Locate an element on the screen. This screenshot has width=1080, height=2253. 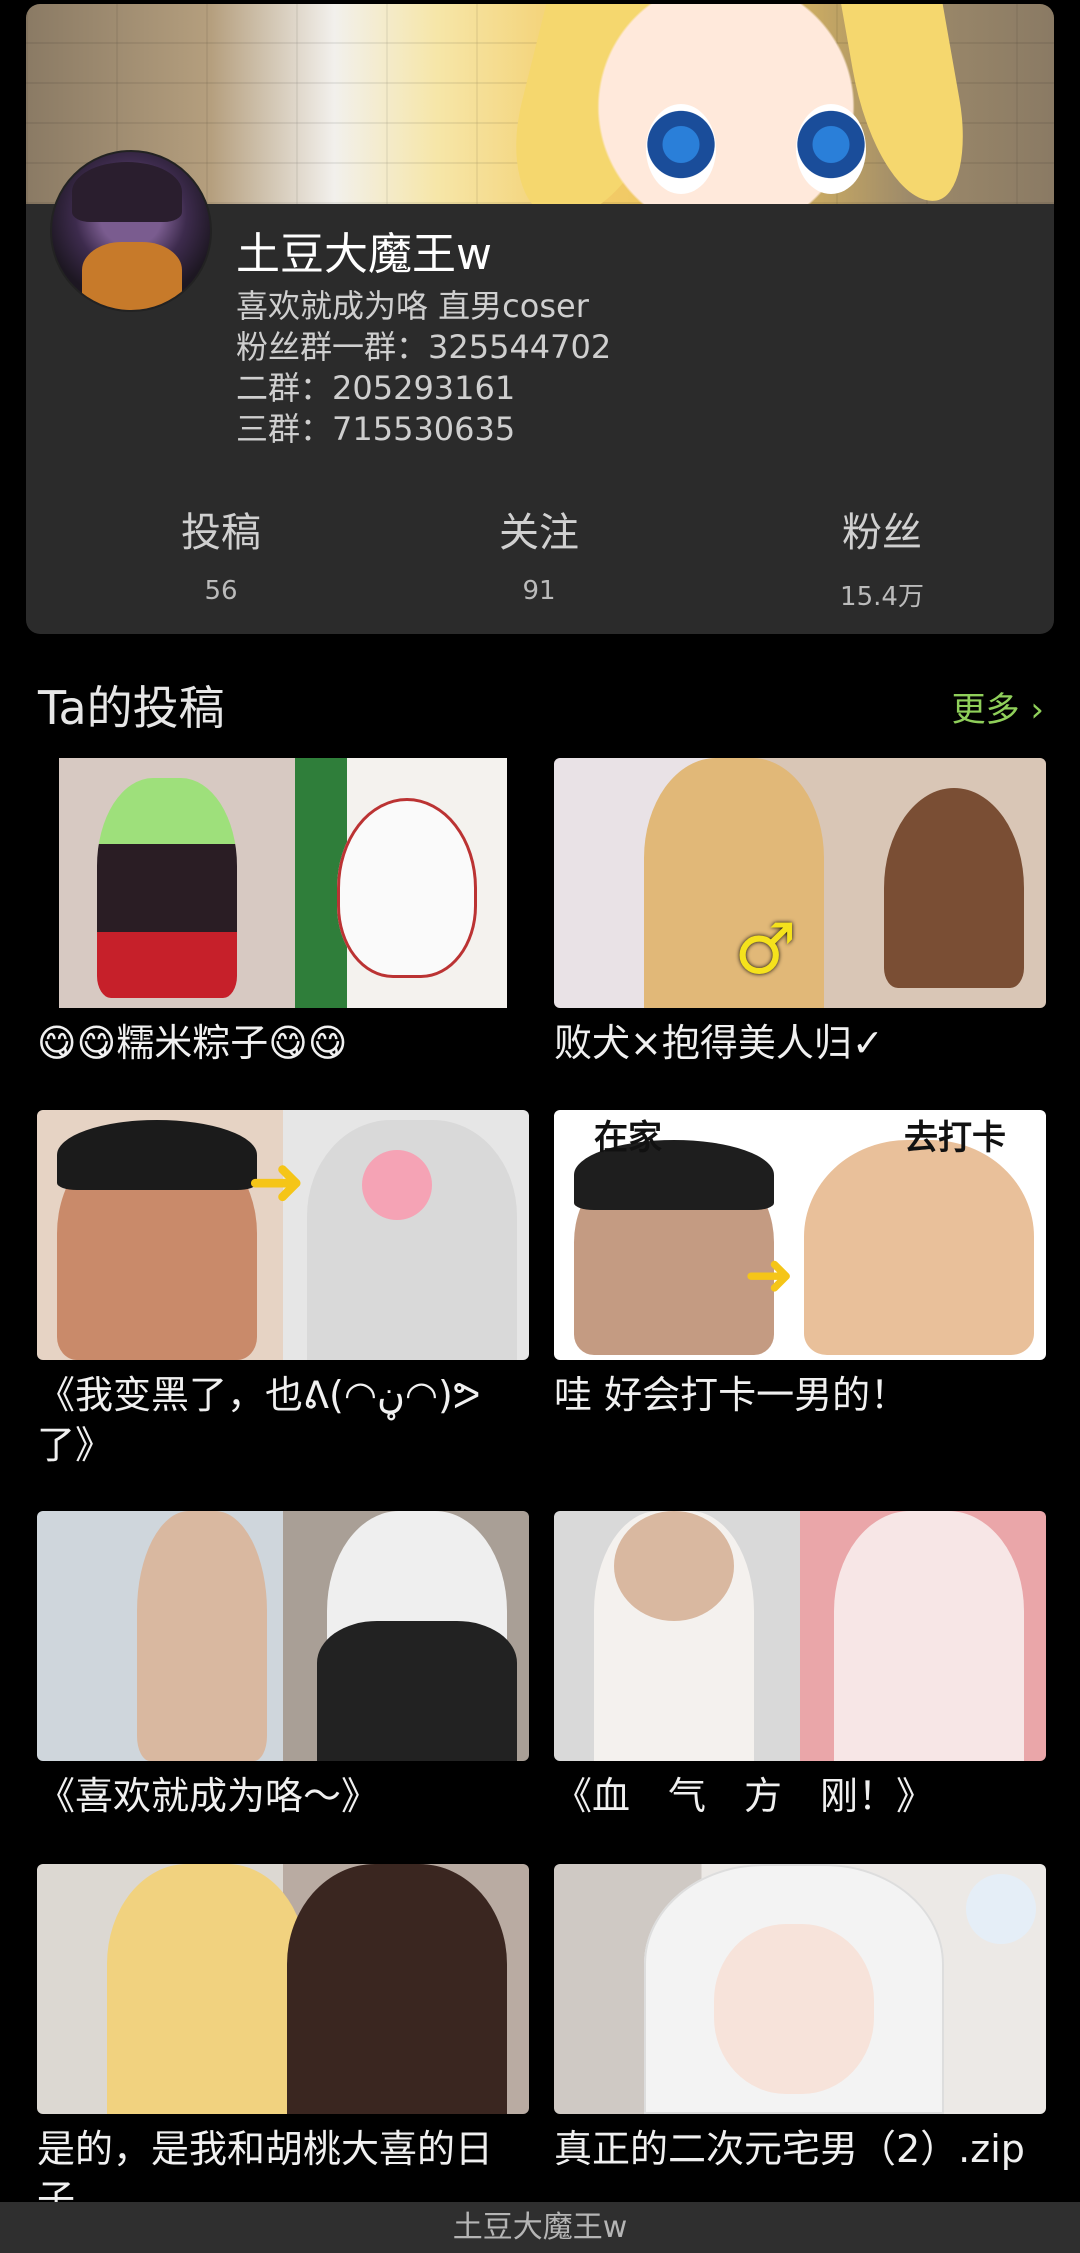
post-thumbnail: ➜ is located at coordinates (283, 1235).